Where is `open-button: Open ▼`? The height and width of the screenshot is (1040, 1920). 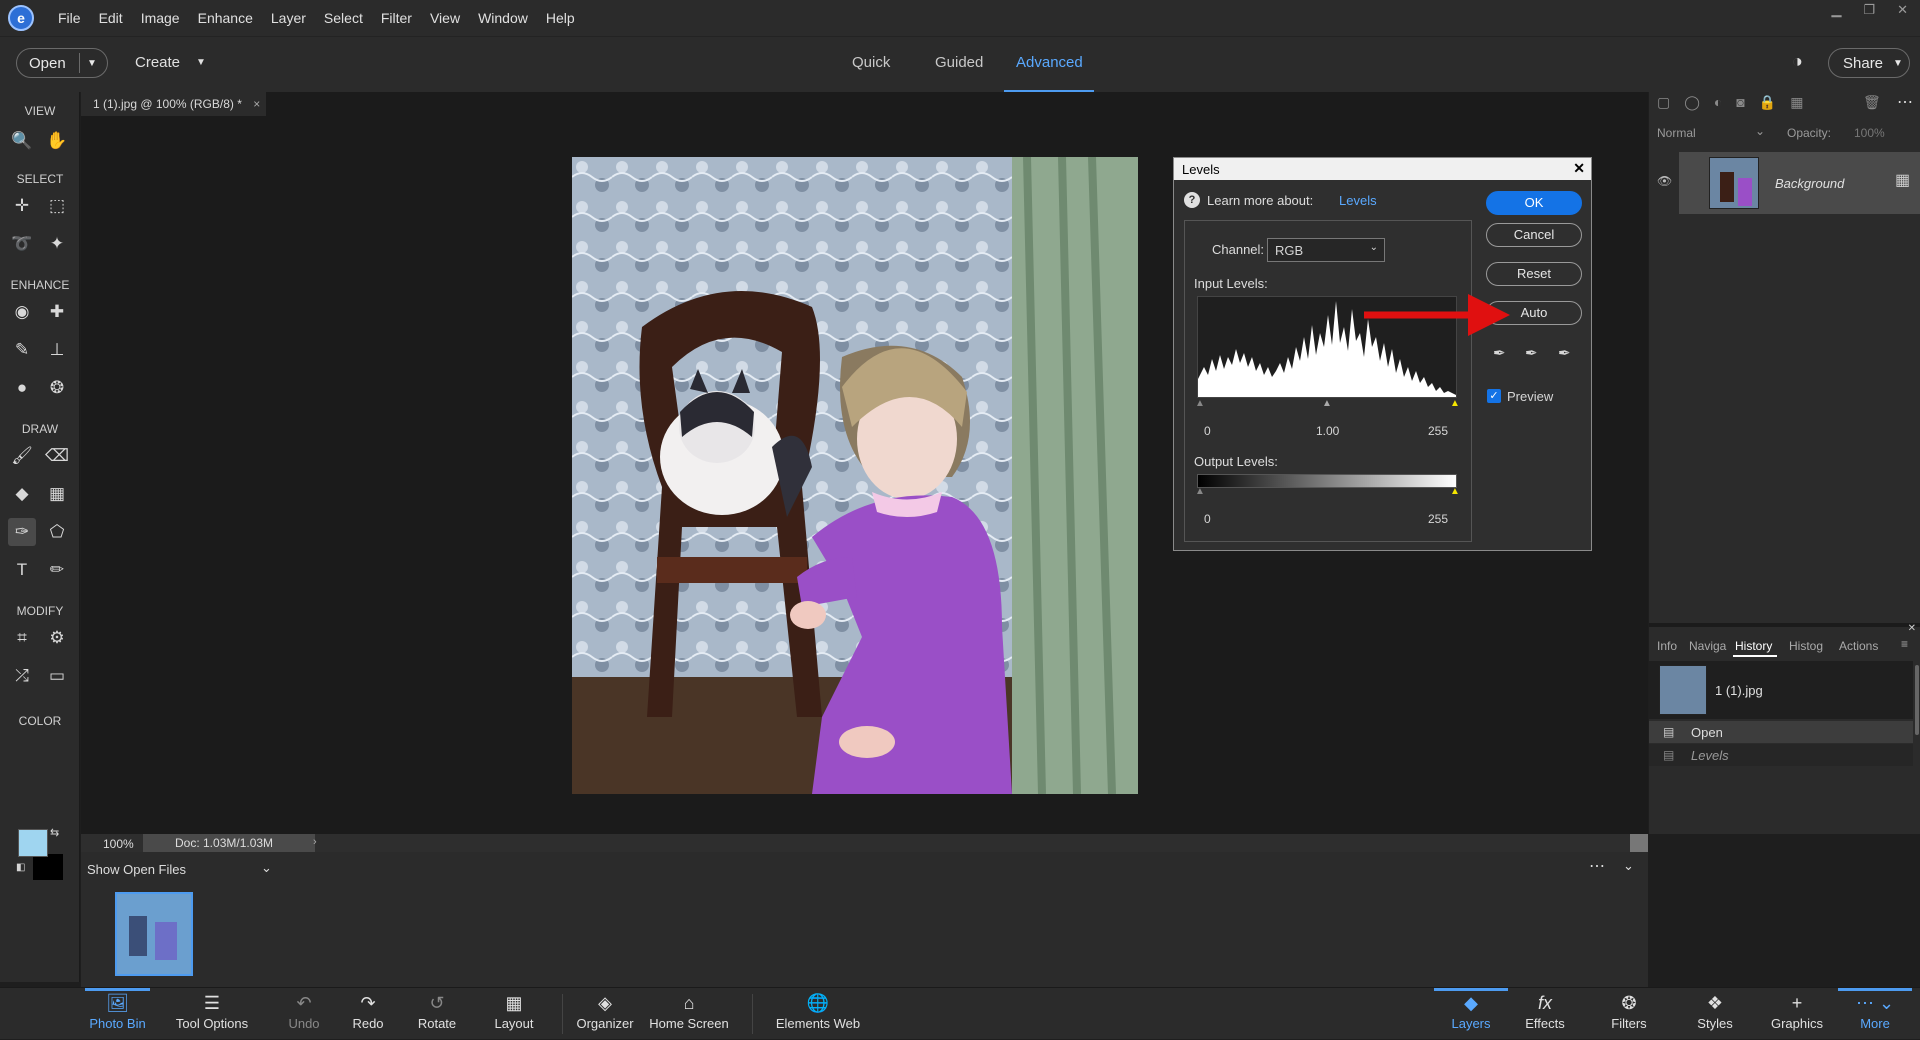 open-button: Open ▼ is located at coordinates (62, 63).